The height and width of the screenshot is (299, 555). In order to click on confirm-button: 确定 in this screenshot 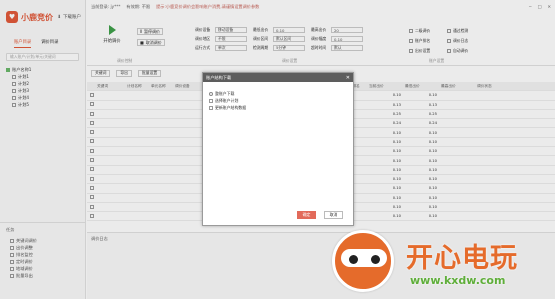, I will do `click(306, 215)`.